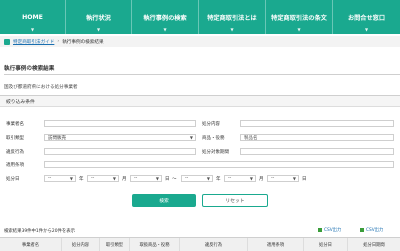 This screenshot has height=251, width=400. What do you see at coordinates (29, 69) in the screenshot?
I see `page-title: 執行事例の検索結果` at bounding box center [29, 69].